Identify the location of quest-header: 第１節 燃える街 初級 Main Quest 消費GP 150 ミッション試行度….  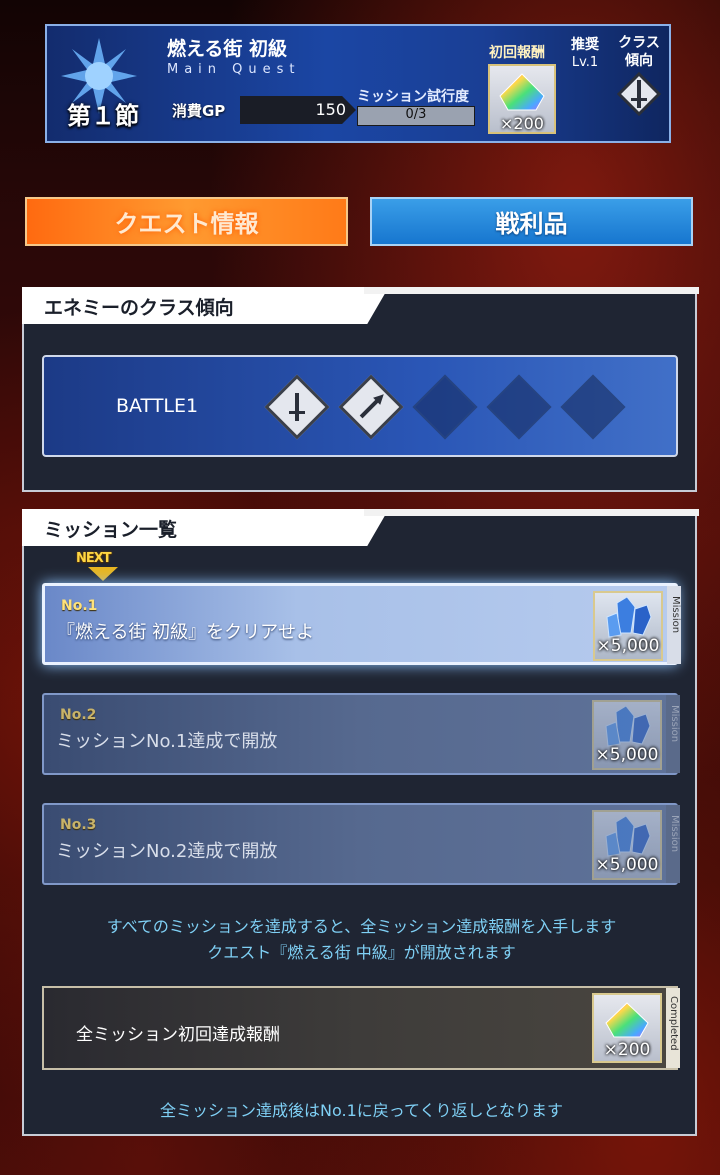
(358, 83).